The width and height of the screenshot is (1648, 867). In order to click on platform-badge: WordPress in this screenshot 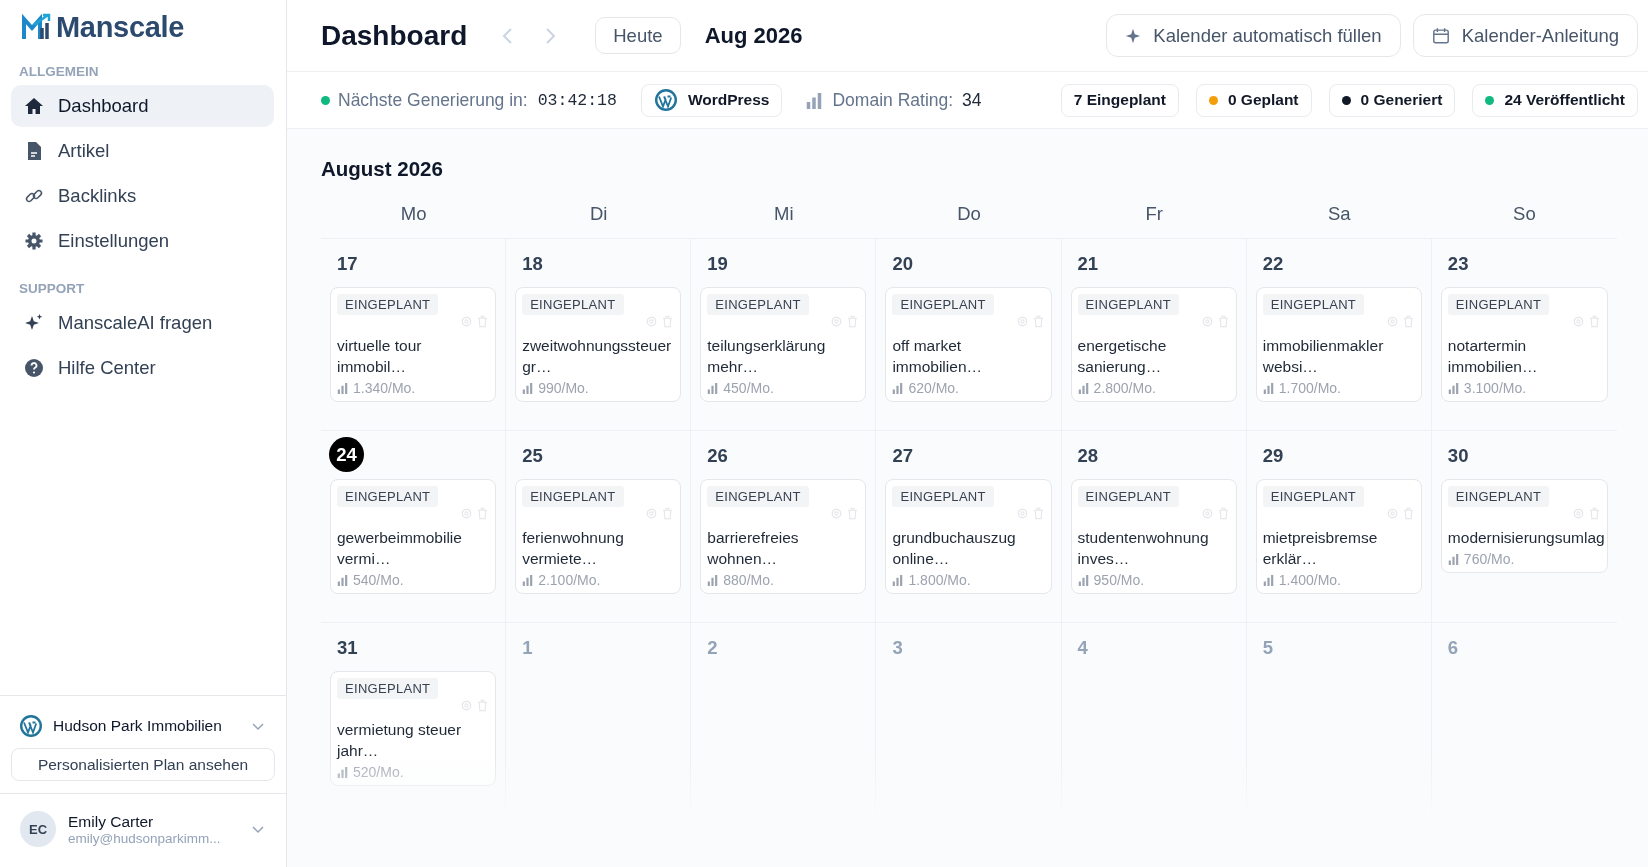, I will do `click(711, 100)`.